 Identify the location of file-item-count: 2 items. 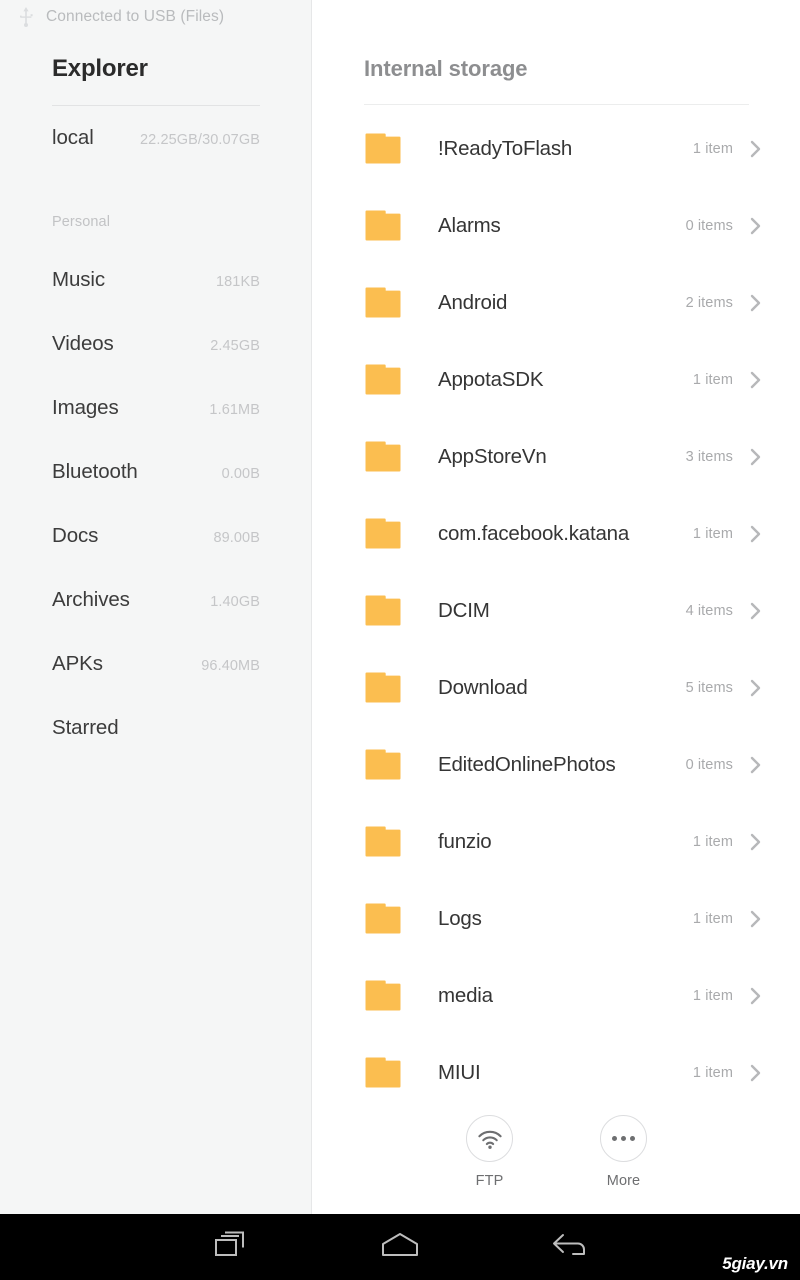
(709, 302).